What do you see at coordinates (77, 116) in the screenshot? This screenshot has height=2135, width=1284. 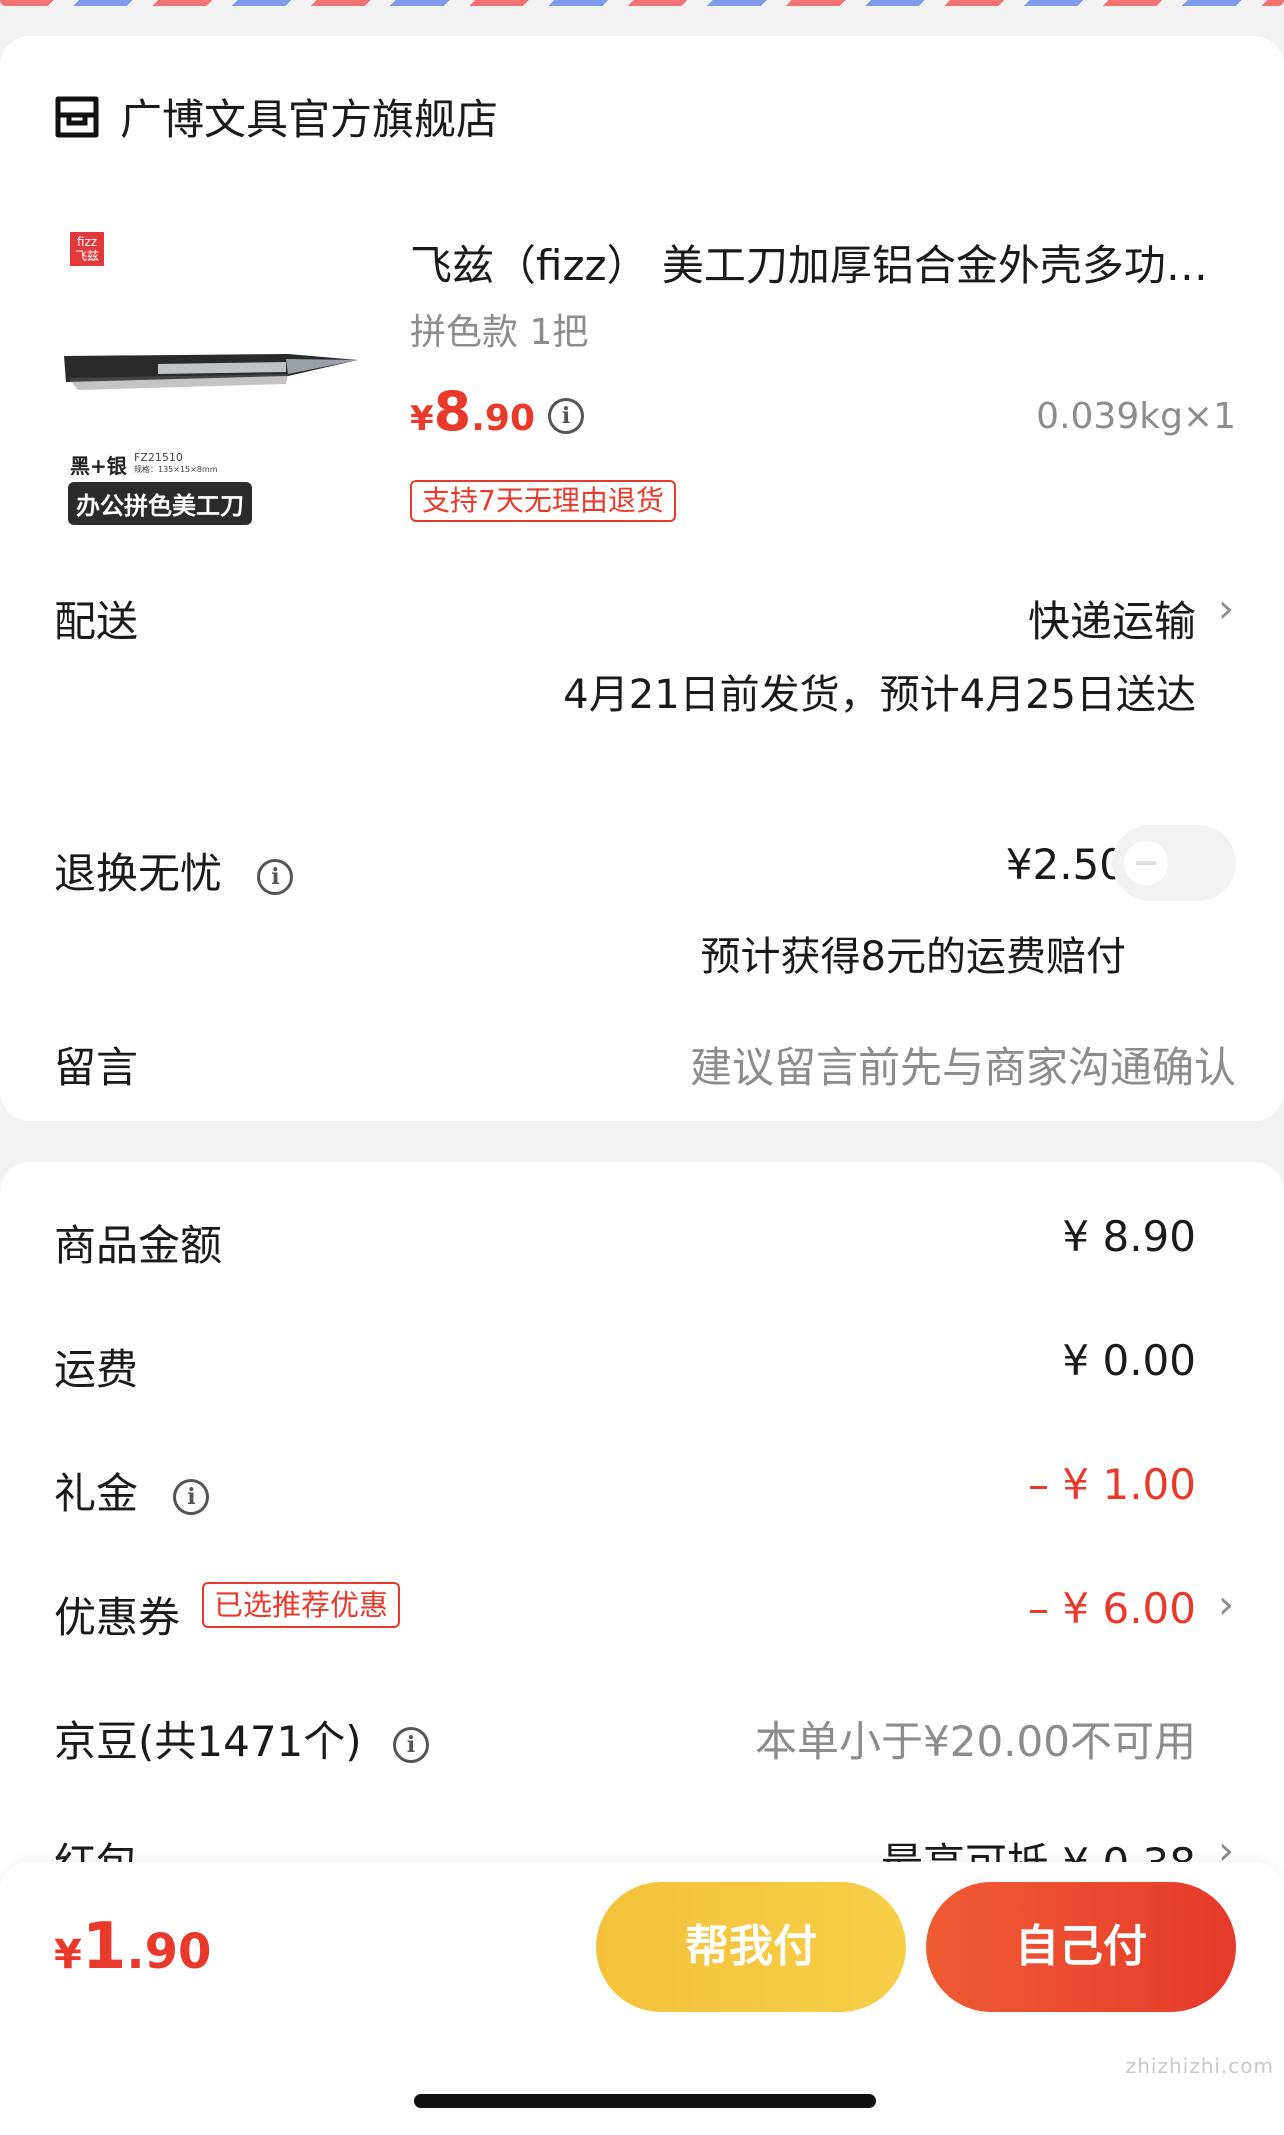 I see `shop-icon` at bounding box center [77, 116].